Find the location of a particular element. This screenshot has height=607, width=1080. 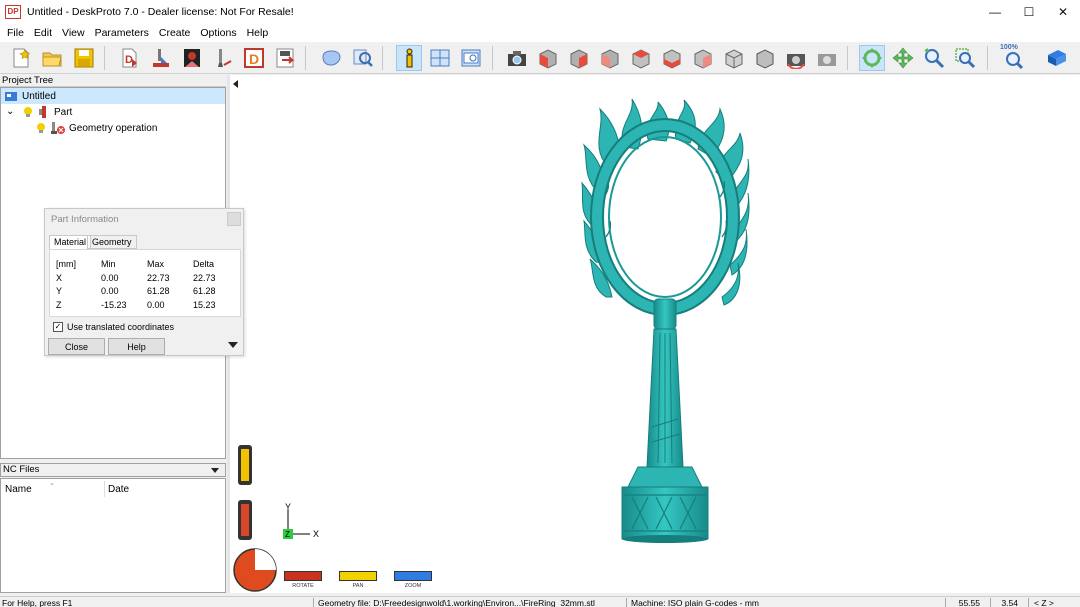

mouse-mode-zoom is located at coordinates (413, 576).